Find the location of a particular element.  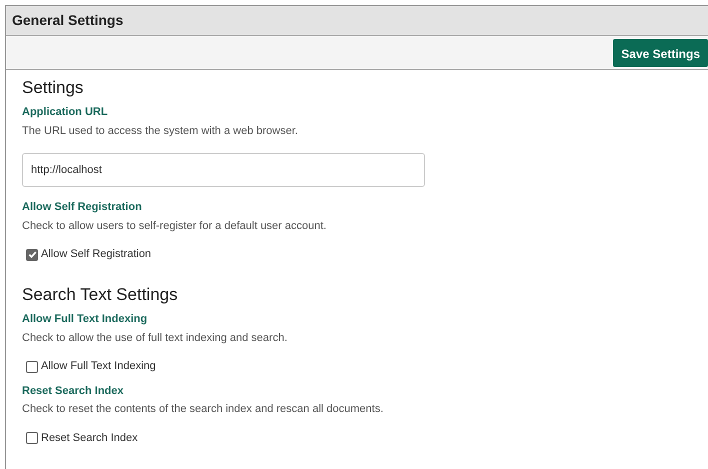

field-label: Application URL is located at coordinates (65, 112).